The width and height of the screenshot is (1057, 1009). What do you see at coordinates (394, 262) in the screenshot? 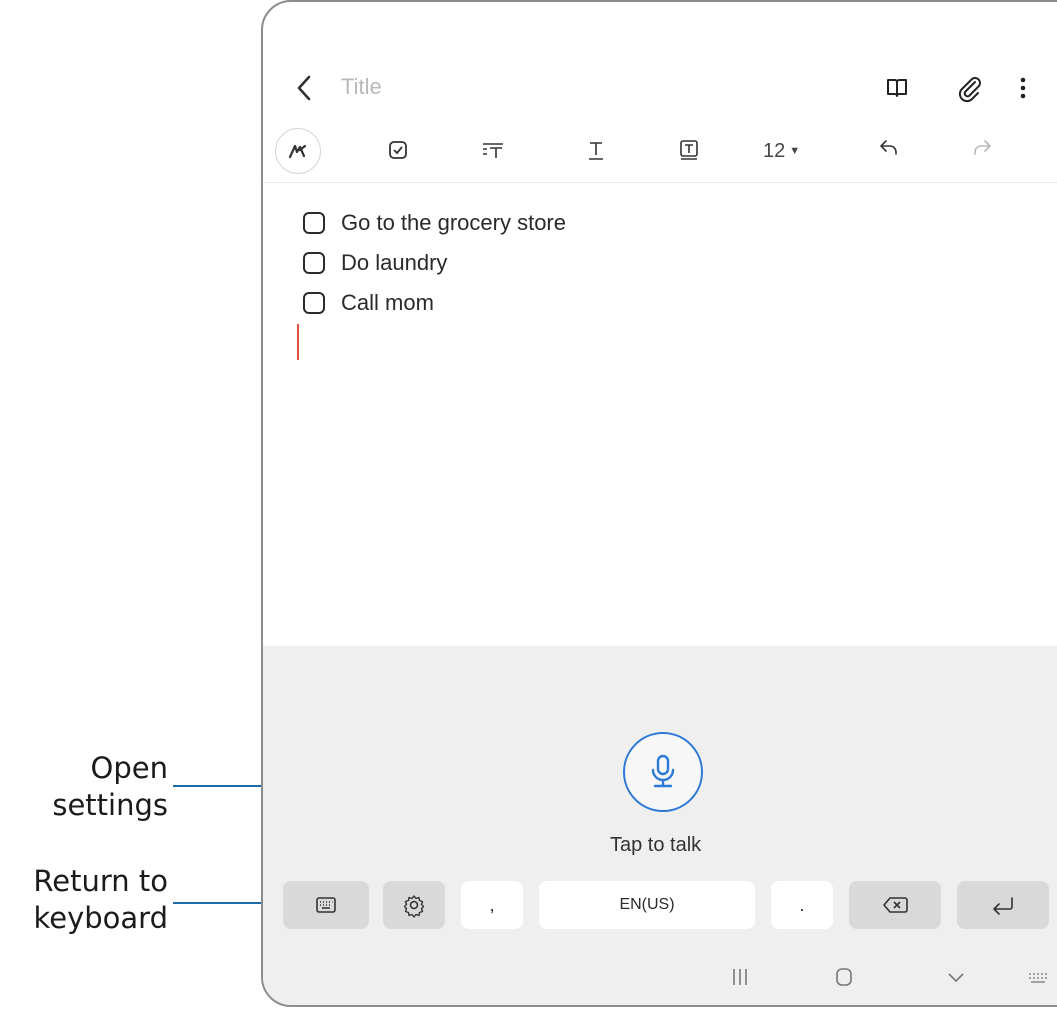
I see `item-label: Do laundry` at bounding box center [394, 262].